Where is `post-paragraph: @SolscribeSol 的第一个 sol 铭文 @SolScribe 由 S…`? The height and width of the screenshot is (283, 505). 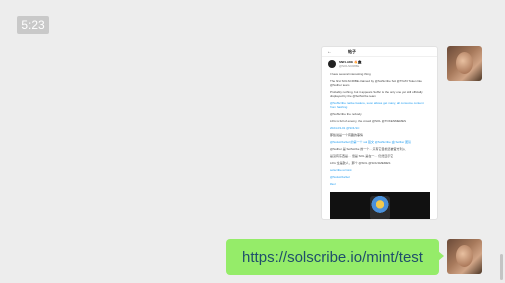 post-paragraph: @SolscribeSol 的第一个 sol 铭文 @SolScribe 由 S… is located at coordinates (371, 142).